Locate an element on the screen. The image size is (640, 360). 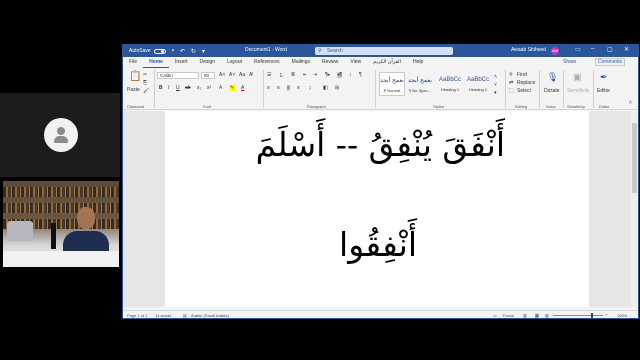
paste-button: Paste is located at coordinates (133, 90).